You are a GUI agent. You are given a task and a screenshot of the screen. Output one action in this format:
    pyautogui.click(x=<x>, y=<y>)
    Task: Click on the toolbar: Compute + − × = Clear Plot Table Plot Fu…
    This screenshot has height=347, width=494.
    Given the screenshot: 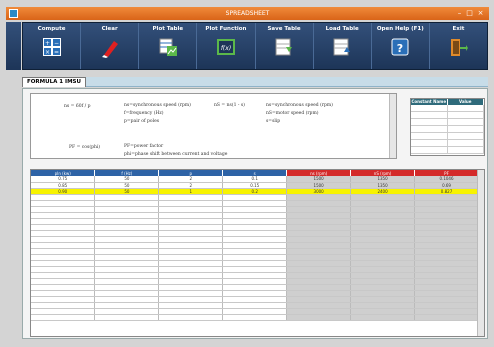 What is the action you would take?
    pyautogui.click(x=255, y=46)
    